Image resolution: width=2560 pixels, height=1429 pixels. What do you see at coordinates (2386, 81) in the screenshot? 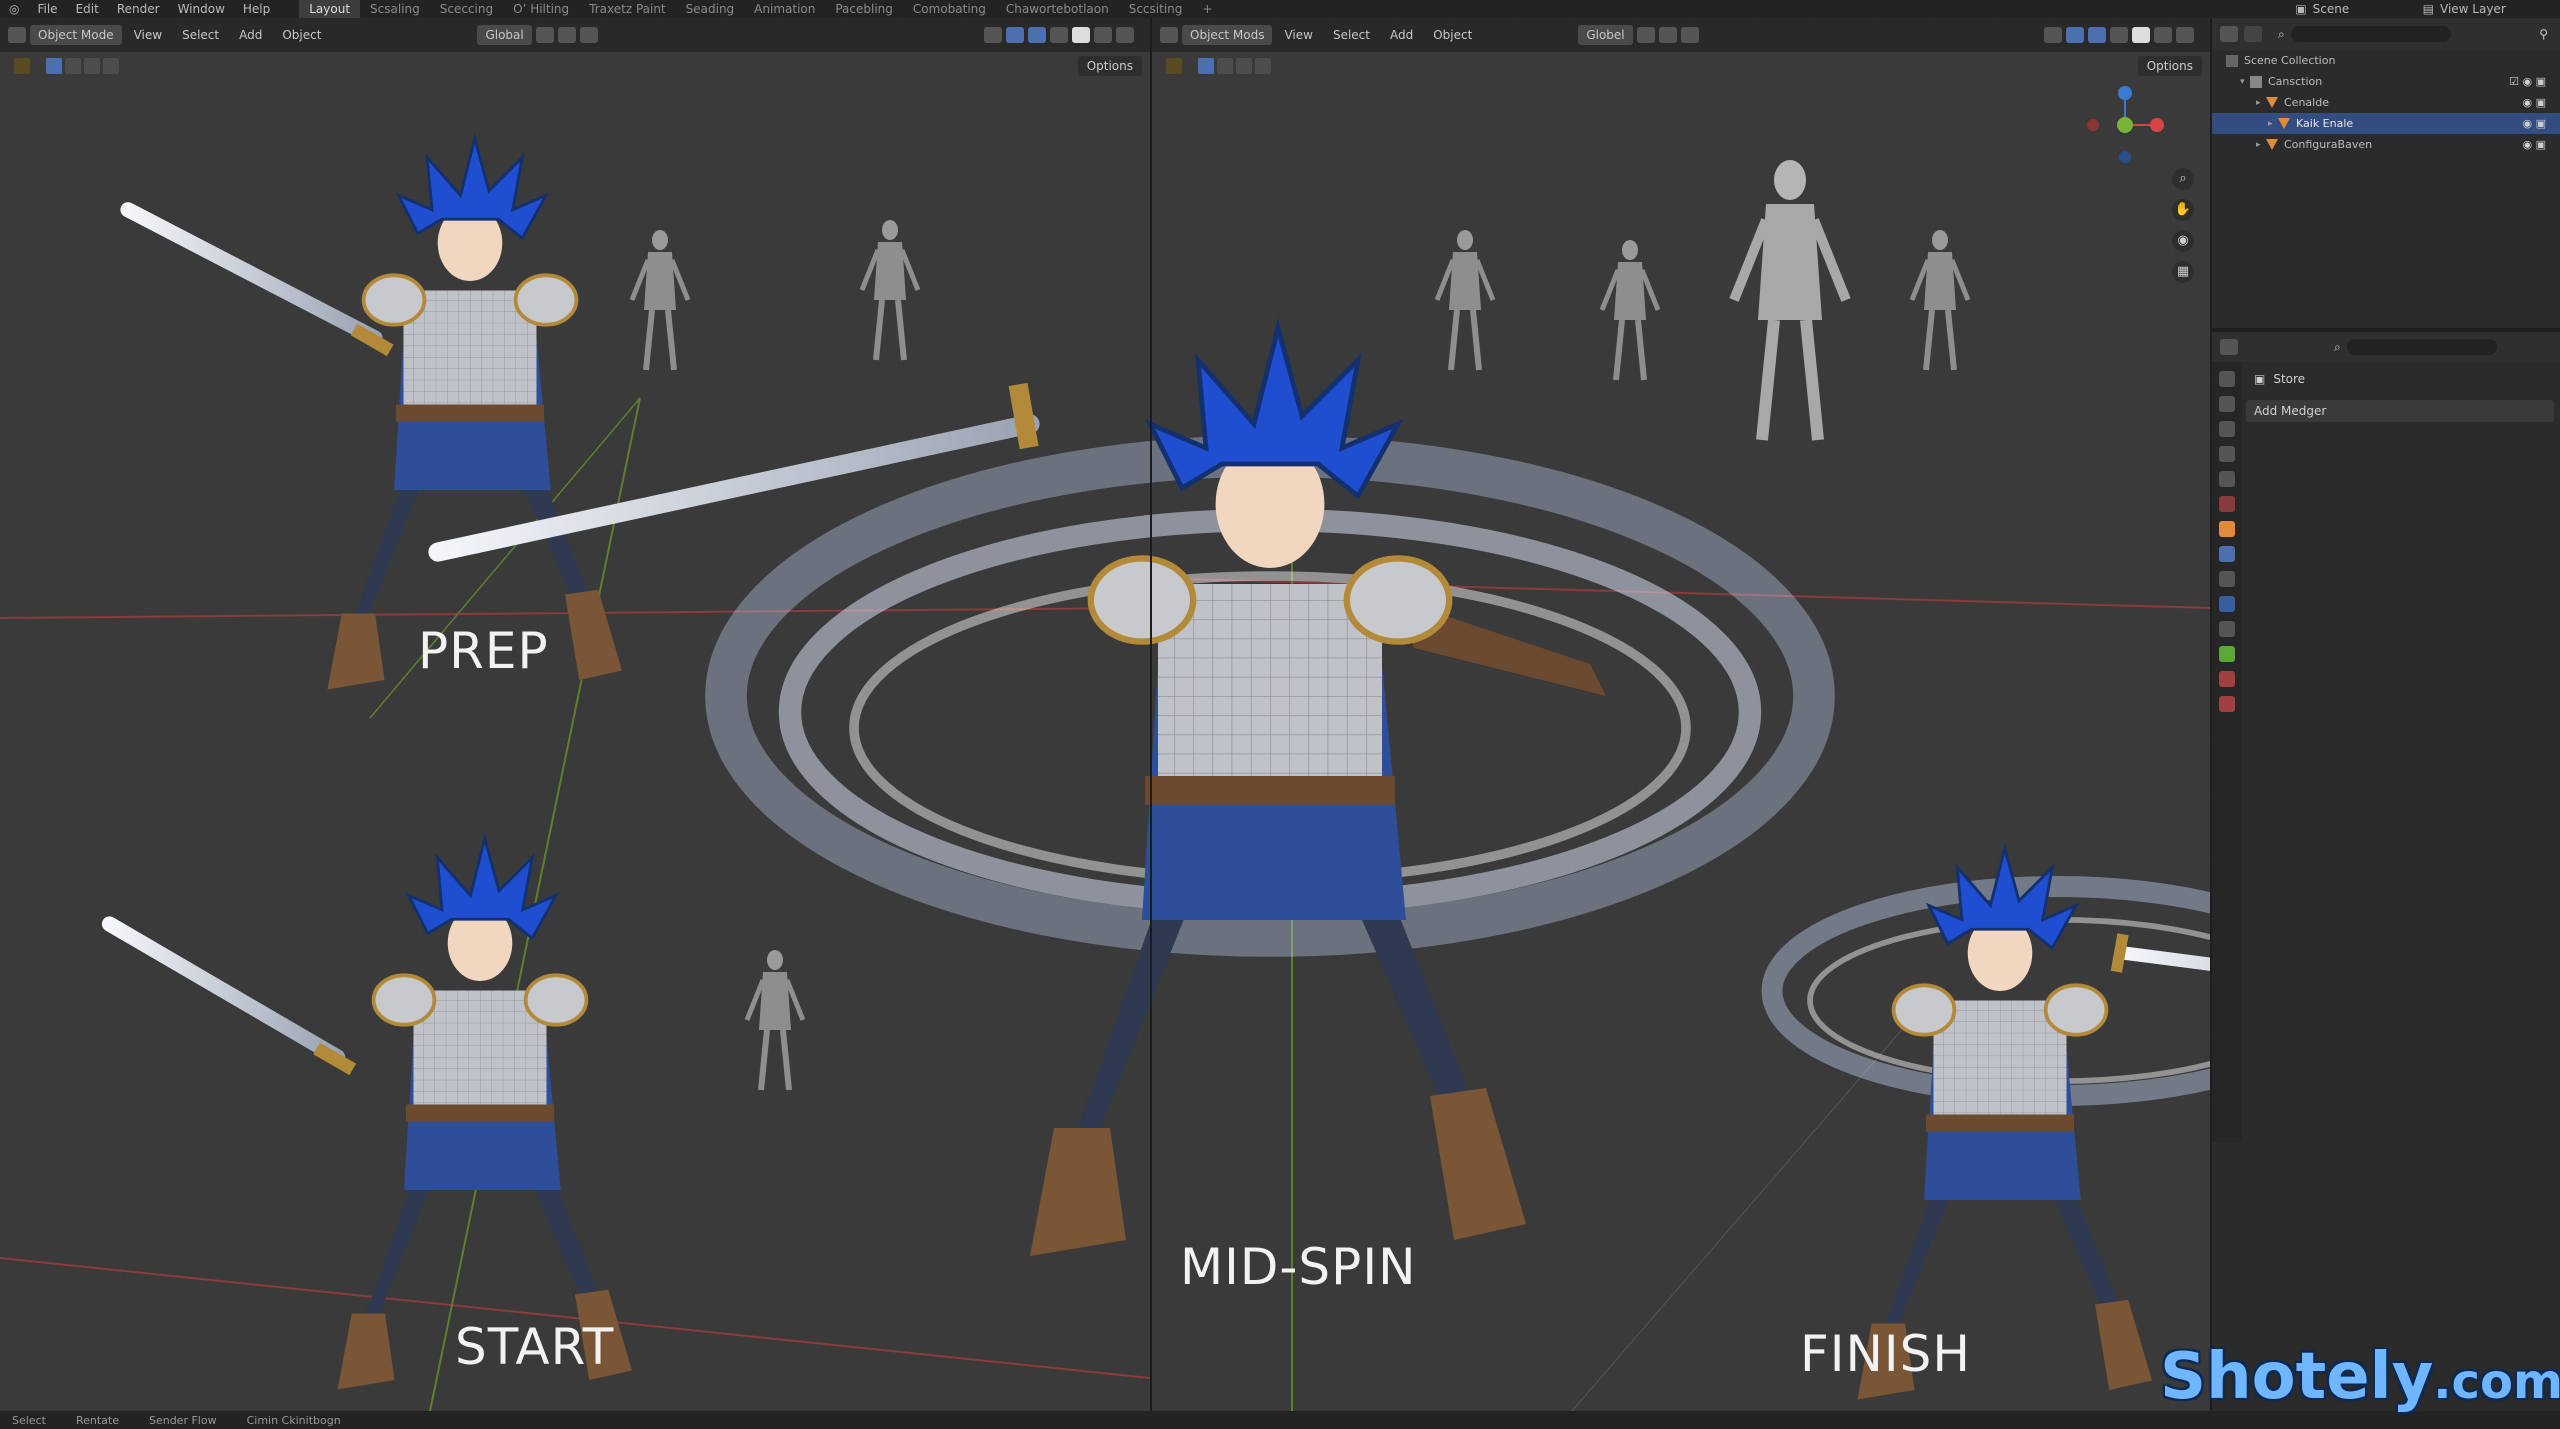
I see `outliner-collection: ▾ Cansction ☑ ◉ ▣` at bounding box center [2386, 81].